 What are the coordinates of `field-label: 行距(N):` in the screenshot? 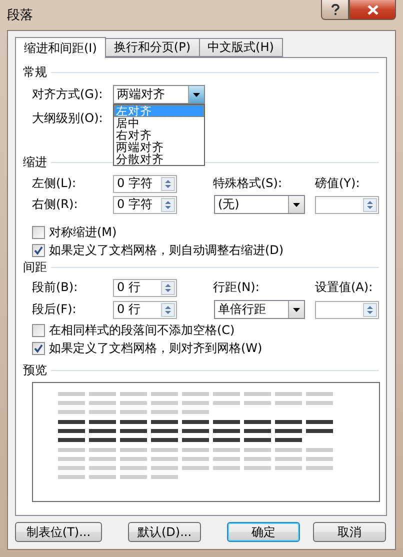 It's located at (236, 287).